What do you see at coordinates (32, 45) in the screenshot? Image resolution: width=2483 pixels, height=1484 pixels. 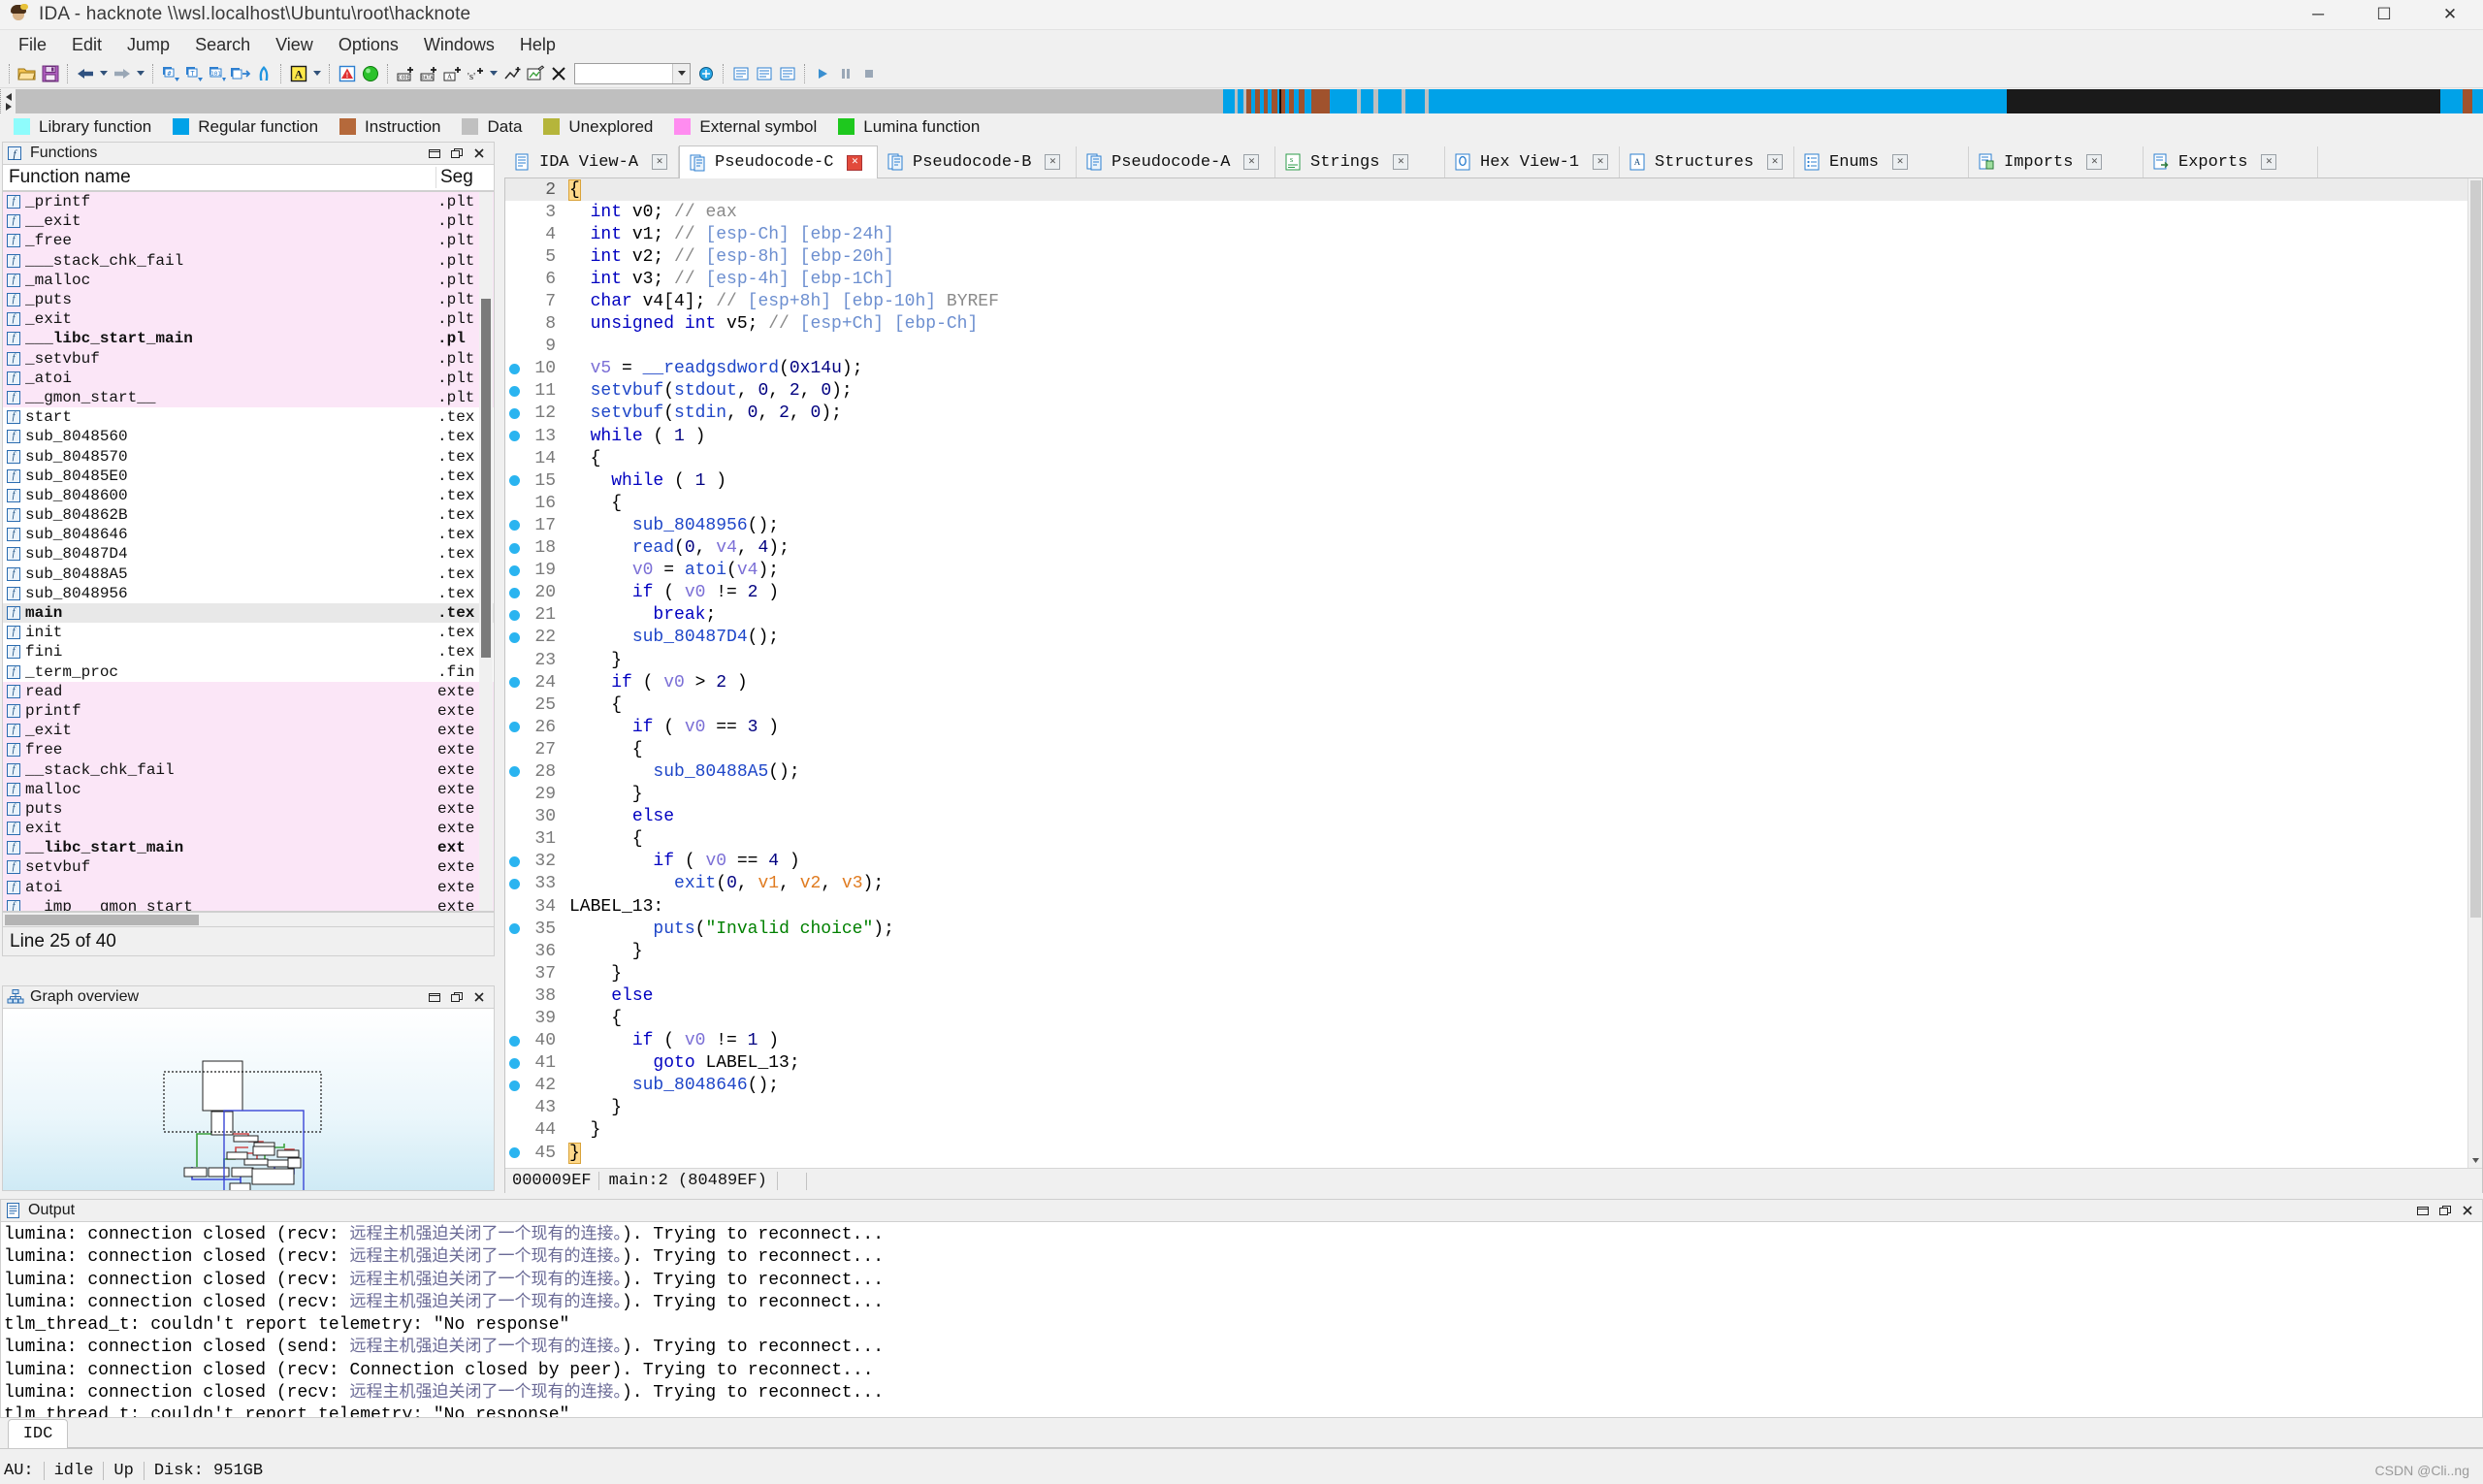 I see `menu-item-file: File` at bounding box center [32, 45].